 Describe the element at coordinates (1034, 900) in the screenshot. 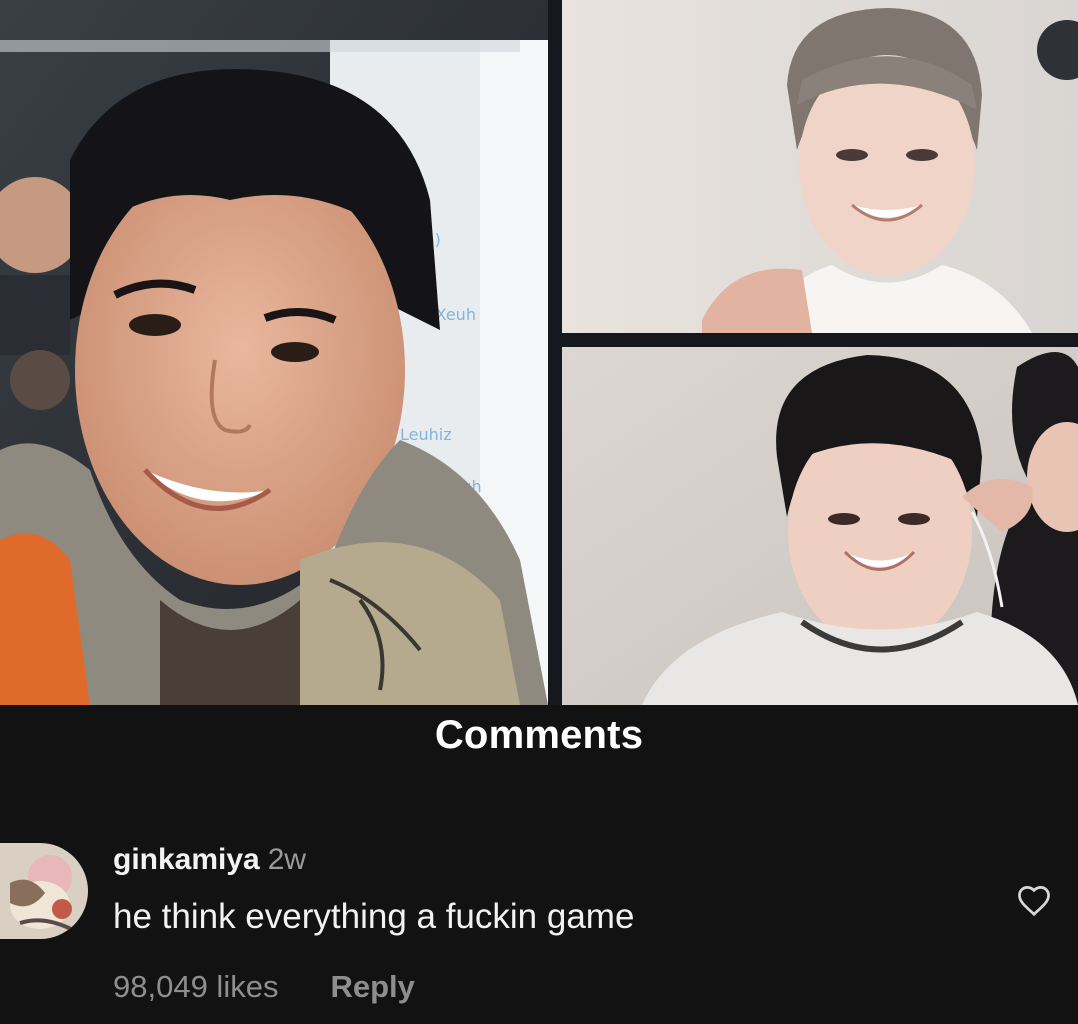

I see `heart-outline-icon` at that location.